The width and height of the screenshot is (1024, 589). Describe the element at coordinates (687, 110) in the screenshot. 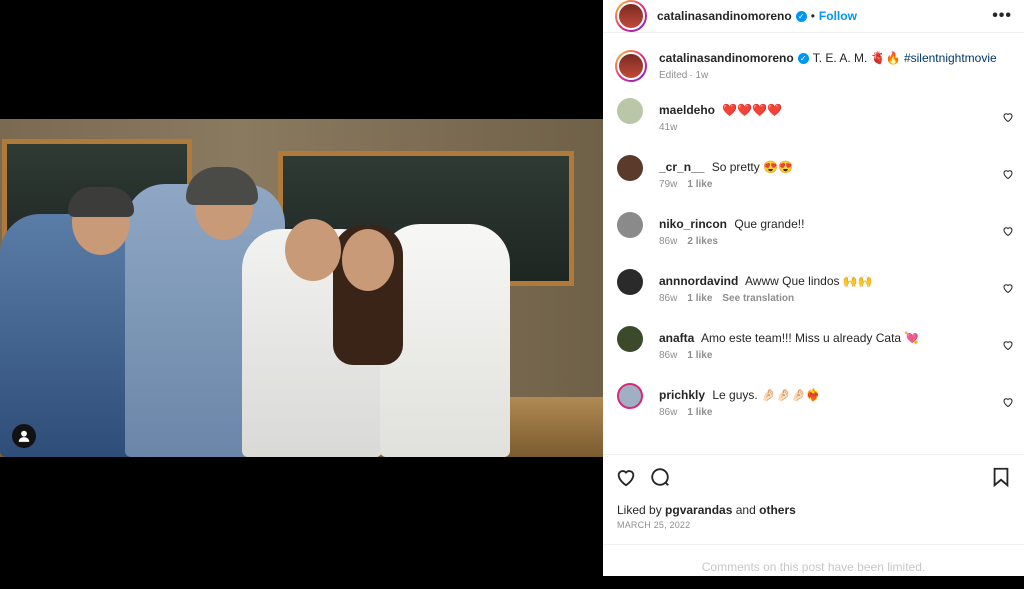

I see `comment-username: maeldeho` at that location.